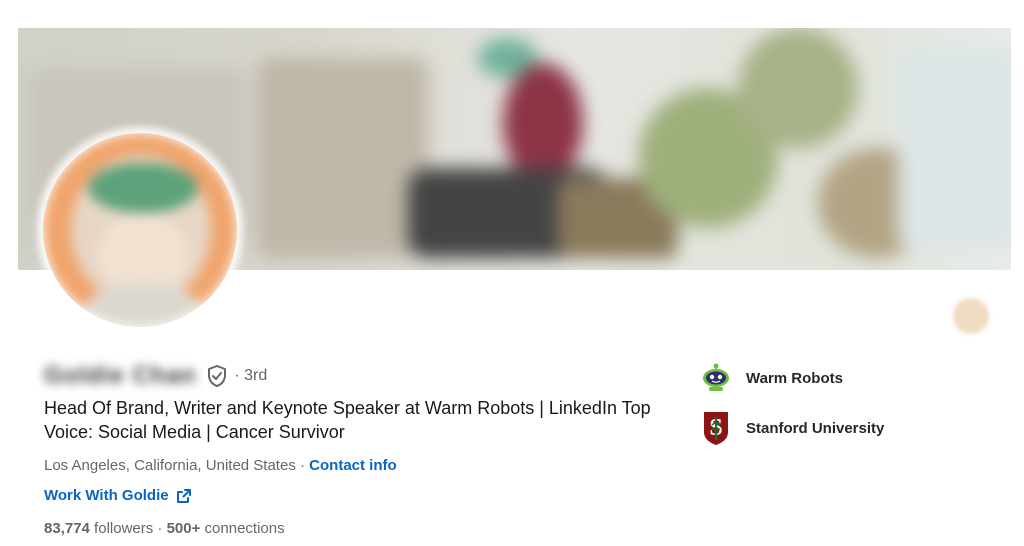  Describe the element at coordinates (121, 528) in the screenshot. I see `followers-label: followers` at that location.